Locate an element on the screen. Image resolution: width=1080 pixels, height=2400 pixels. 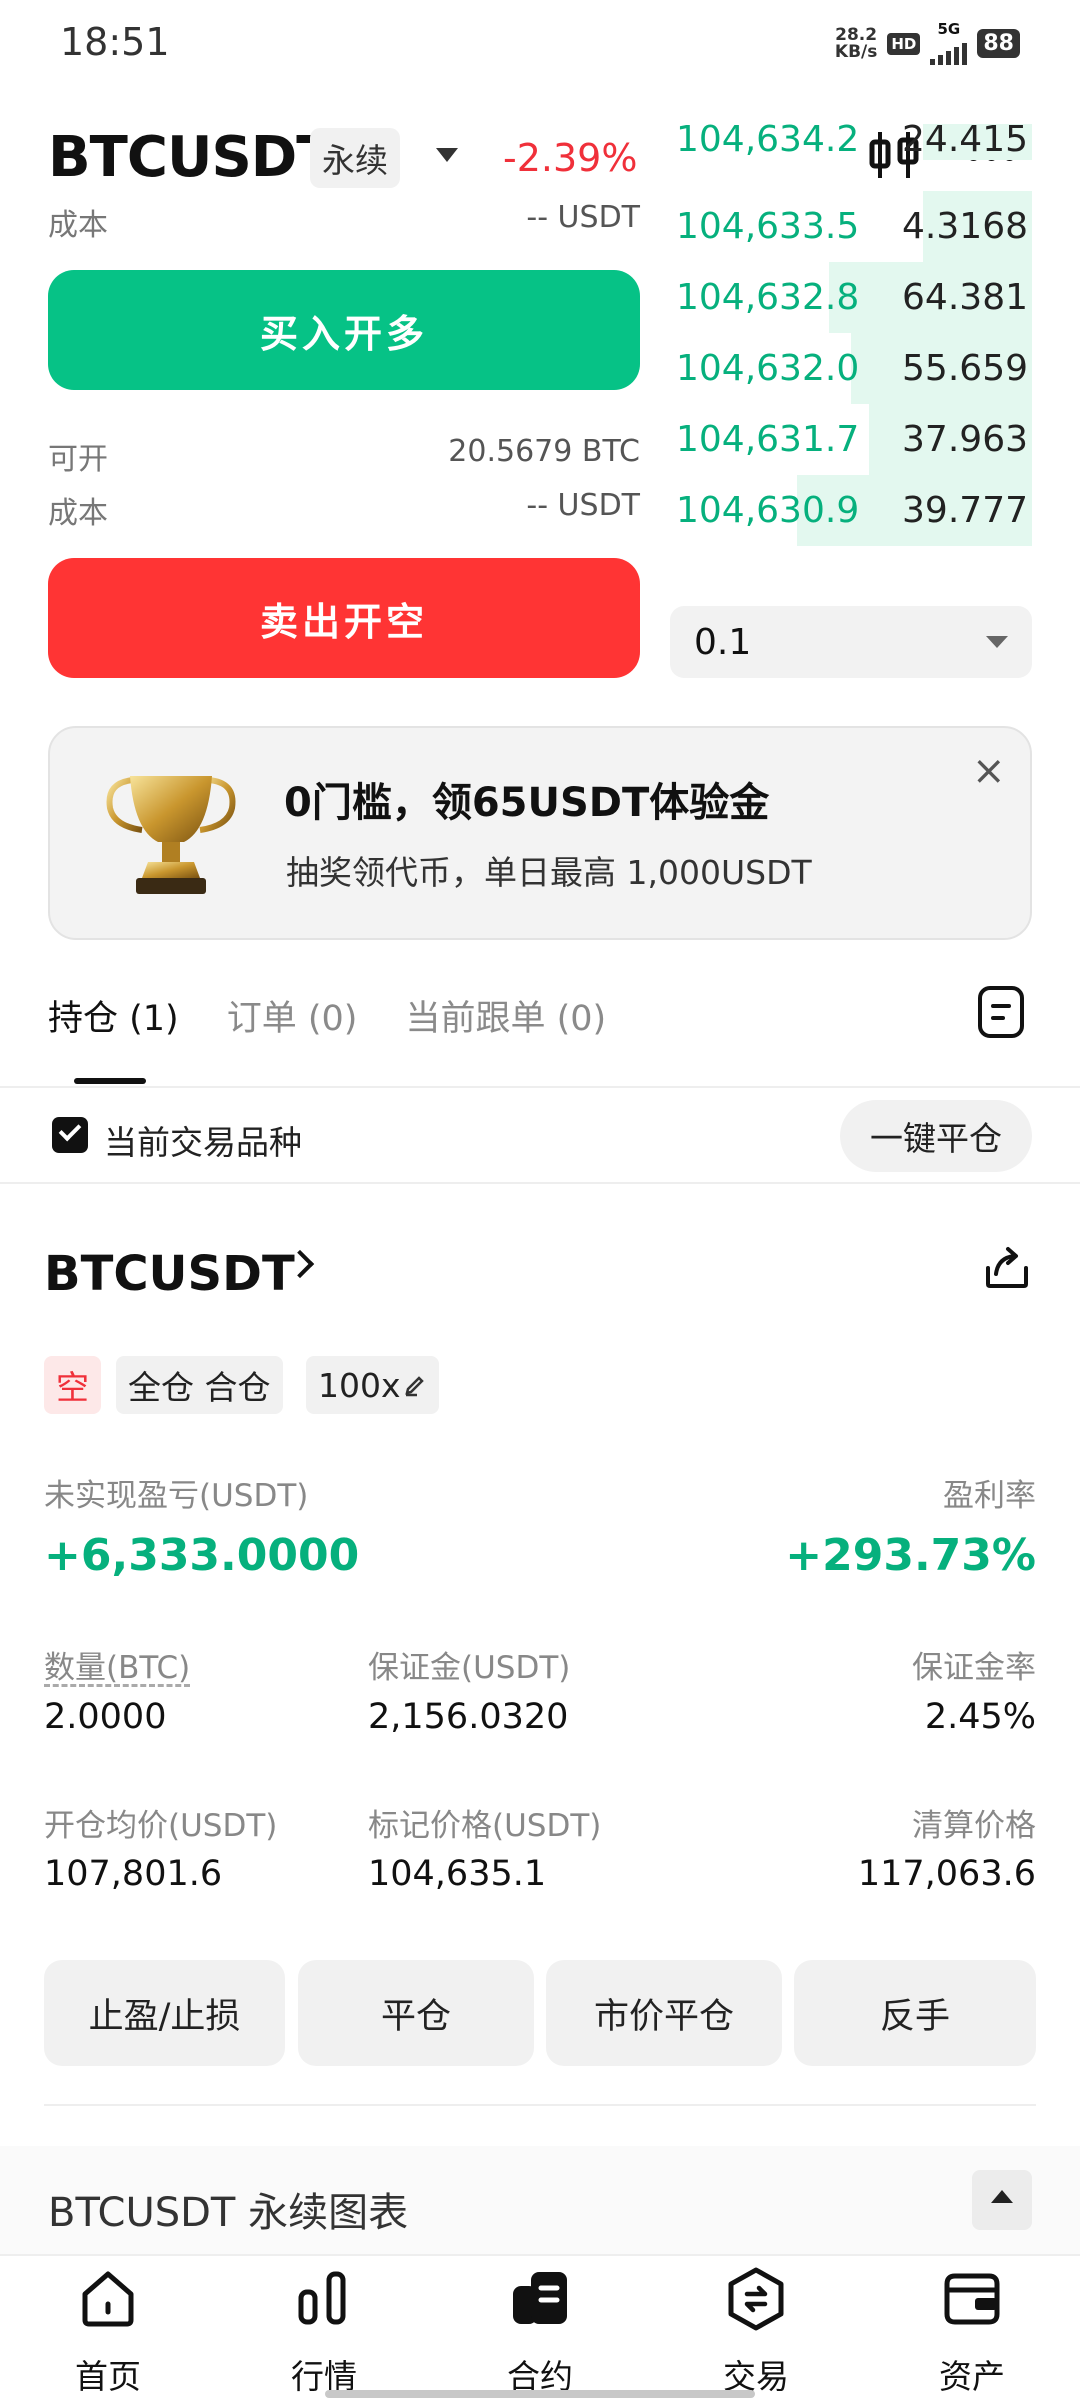
cost-value: -- USDT is located at coordinates (583, 505).